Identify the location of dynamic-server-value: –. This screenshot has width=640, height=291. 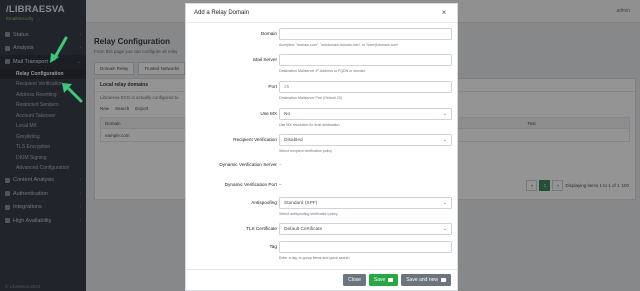
(280, 164).